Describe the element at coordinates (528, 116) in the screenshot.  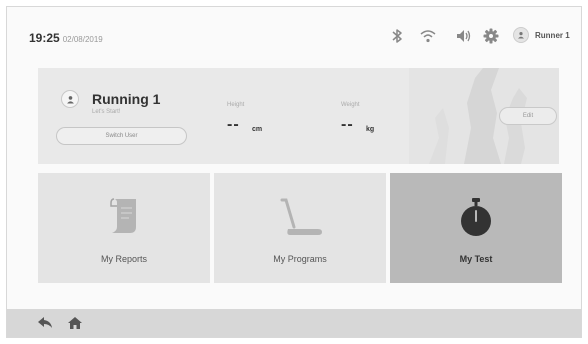
I see `edit-button: Edit` at that location.